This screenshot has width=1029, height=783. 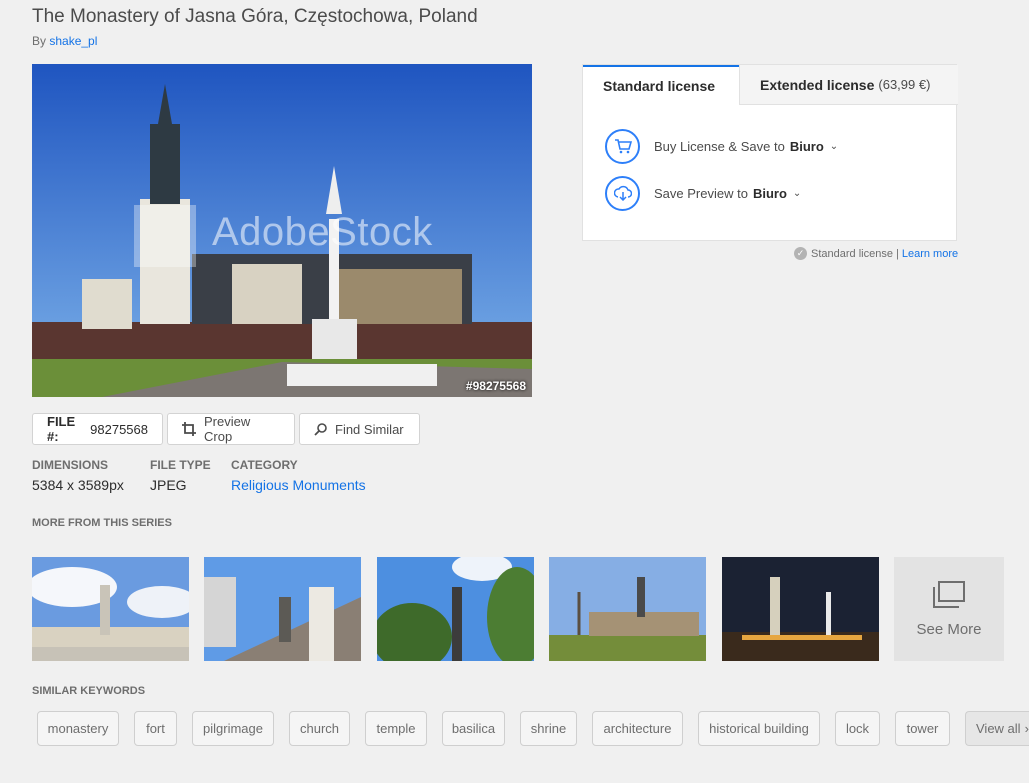 I want to click on see-more-button: See More, so click(x=949, y=609).